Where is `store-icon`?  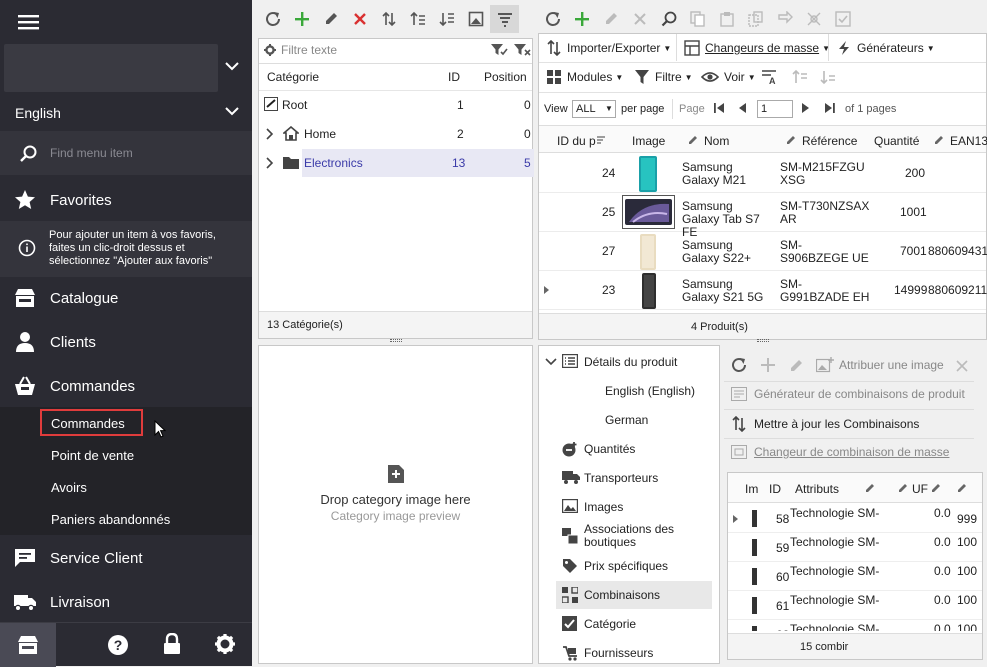
store-icon is located at coordinates (28, 645).